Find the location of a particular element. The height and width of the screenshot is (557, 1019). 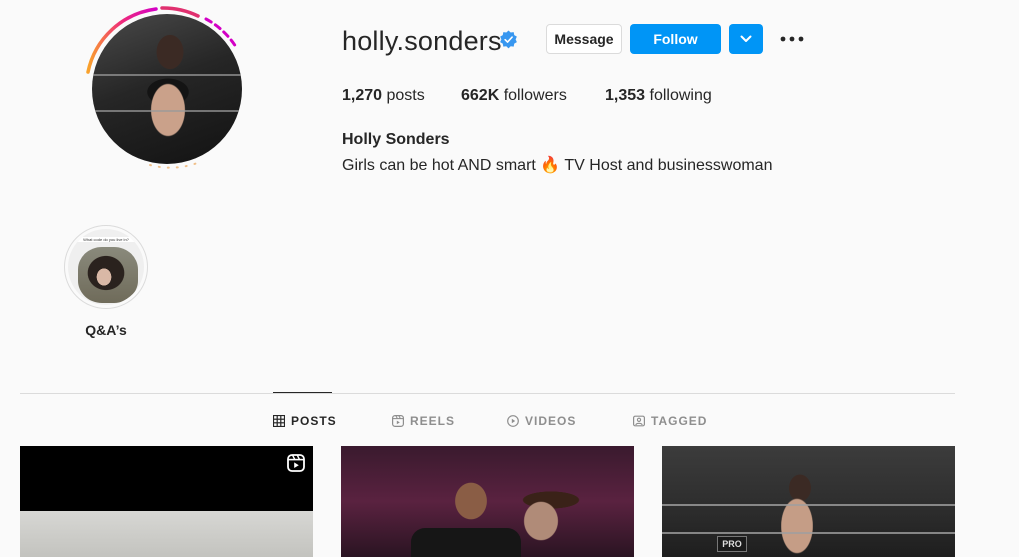

message-button: Message is located at coordinates (584, 39).